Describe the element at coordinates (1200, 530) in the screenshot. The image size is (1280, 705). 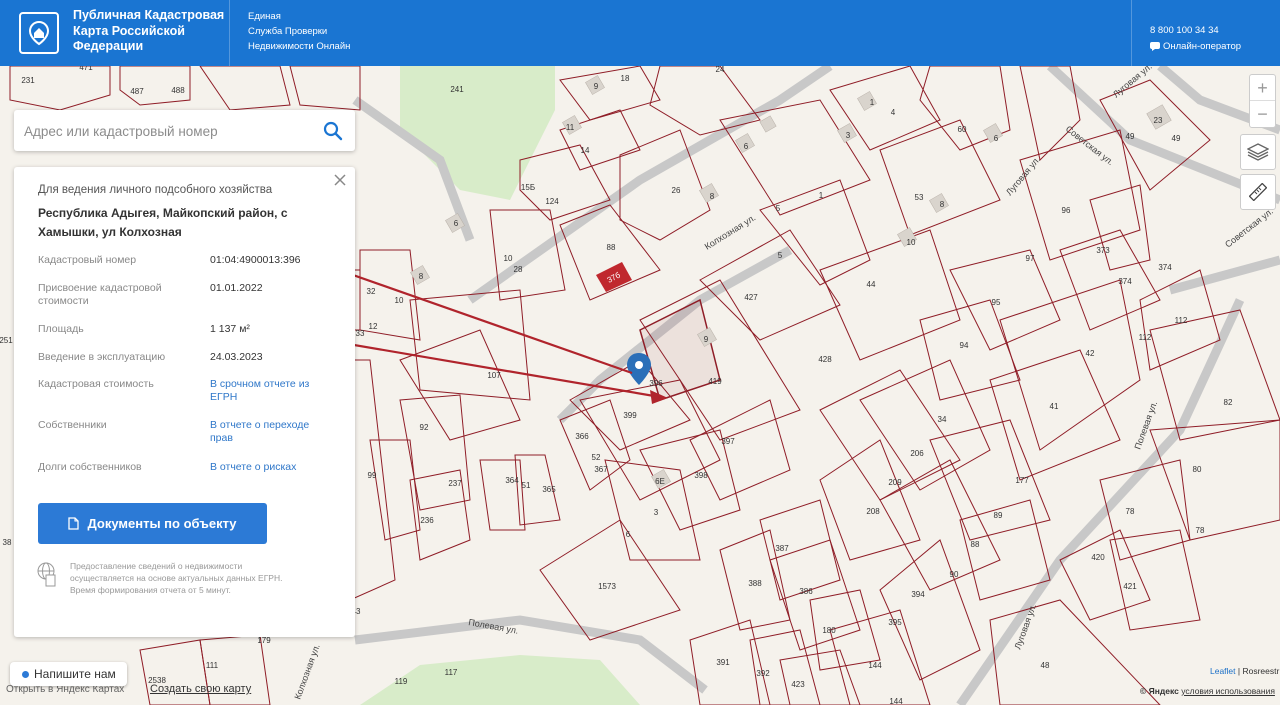
I see `svg-text: 78` at that location.